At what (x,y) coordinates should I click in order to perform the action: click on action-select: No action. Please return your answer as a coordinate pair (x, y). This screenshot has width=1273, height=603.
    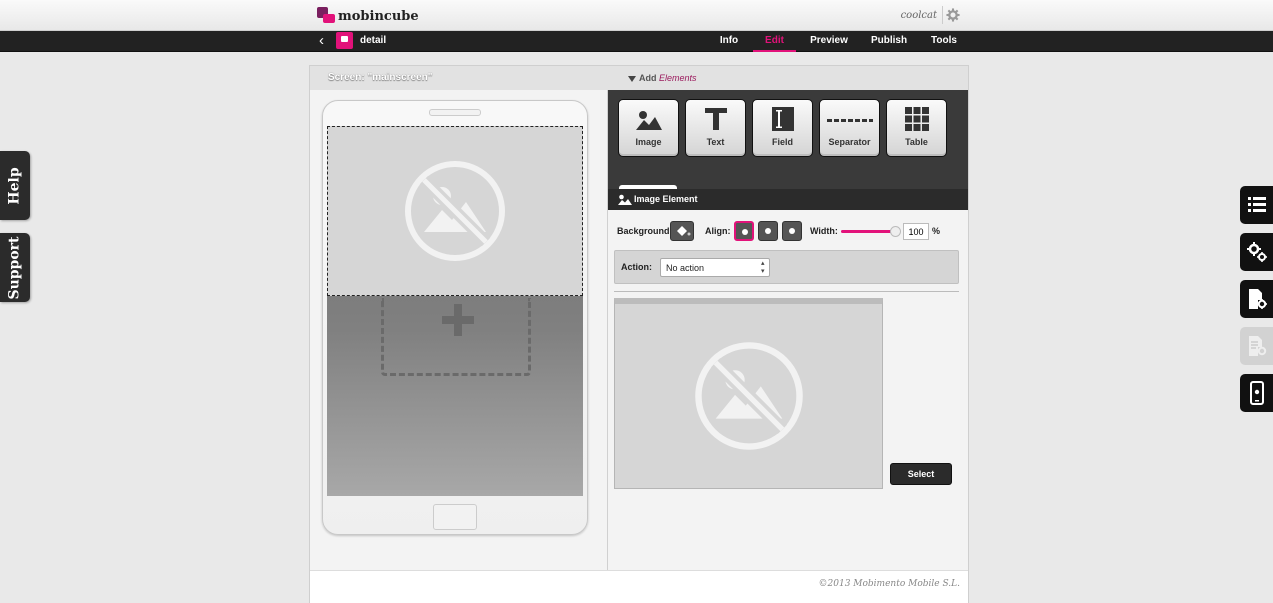
    Looking at the image, I should click on (715, 267).